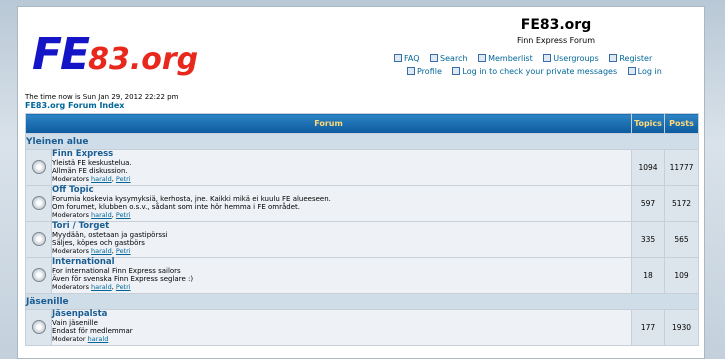 The width and height of the screenshot is (725, 359). What do you see at coordinates (116, 271) in the screenshot?
I see `forum-description: For international Finn Express sailors` at bounding box center [116, 271].